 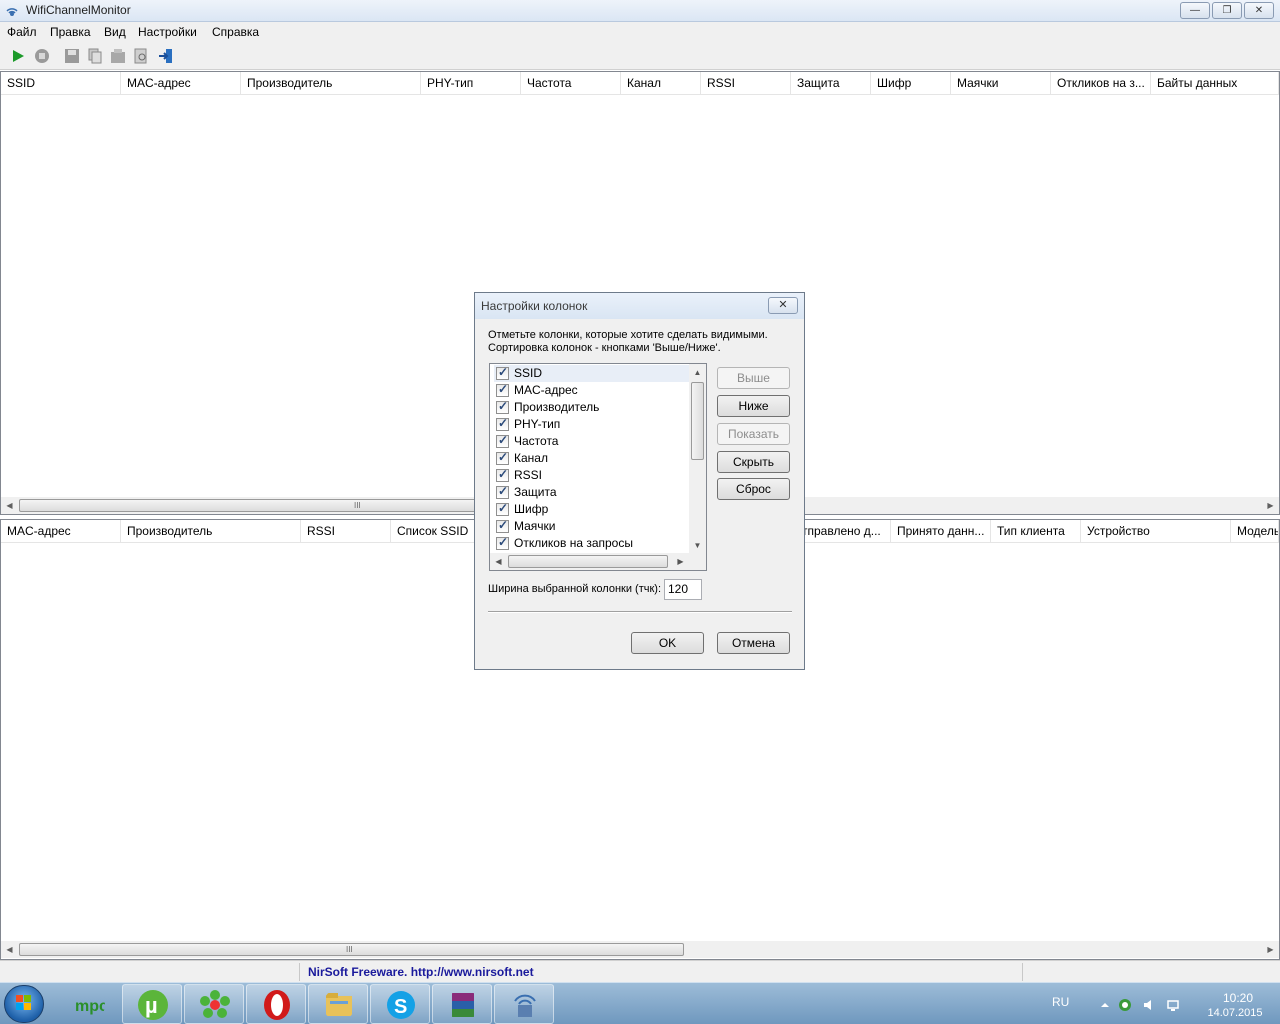 I want to click on checklist-item: Частота, so click(x=594, y=441).